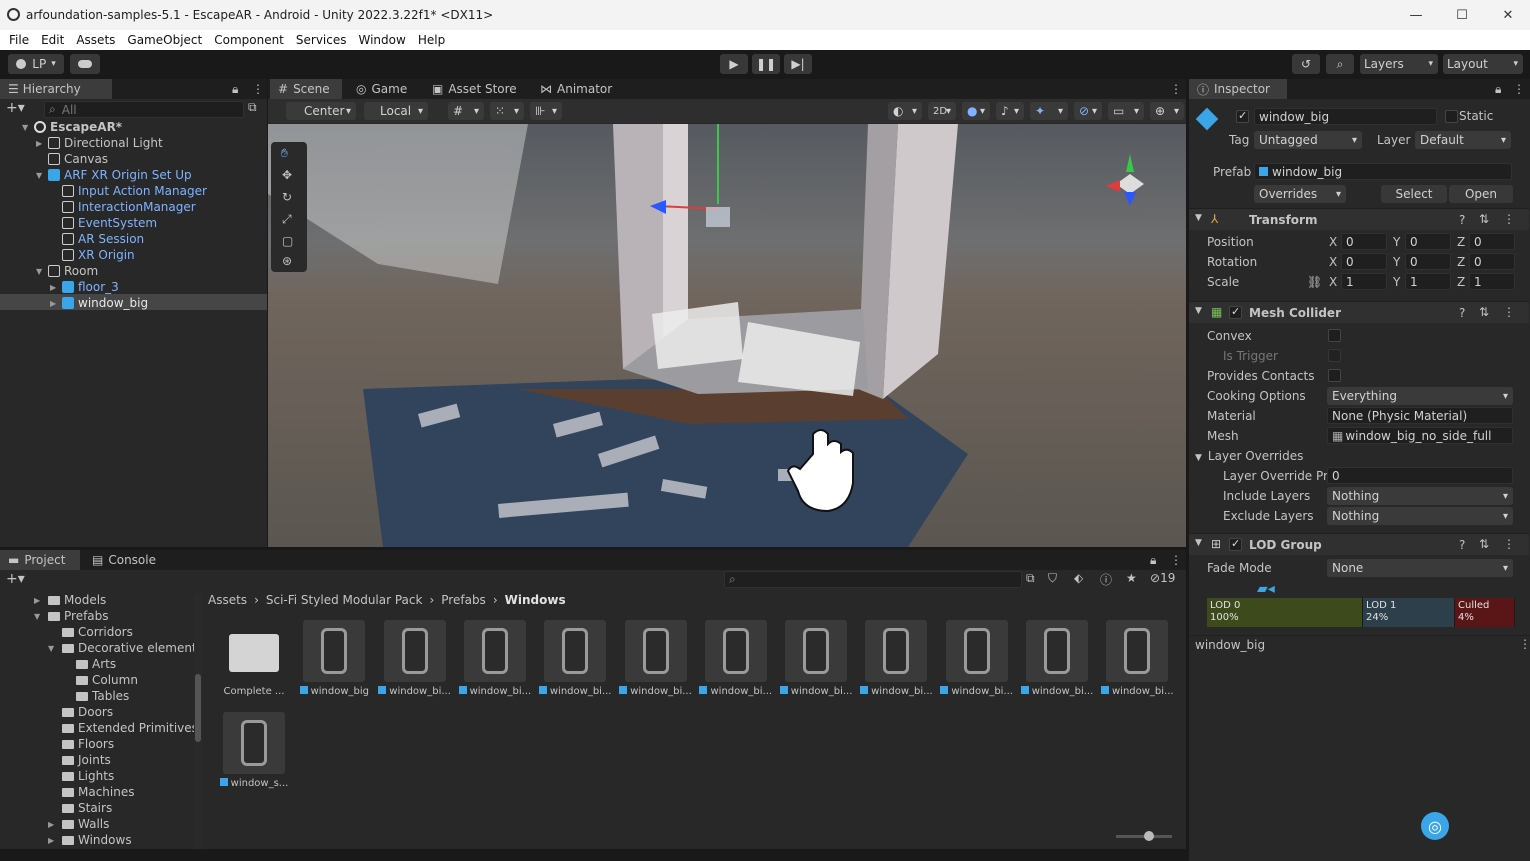 This screenshot has height=861, width=1530. Describe the element at coordinates (1420, 415) in the screenshot. I see `material-field: None (Physic Material)` at that location.